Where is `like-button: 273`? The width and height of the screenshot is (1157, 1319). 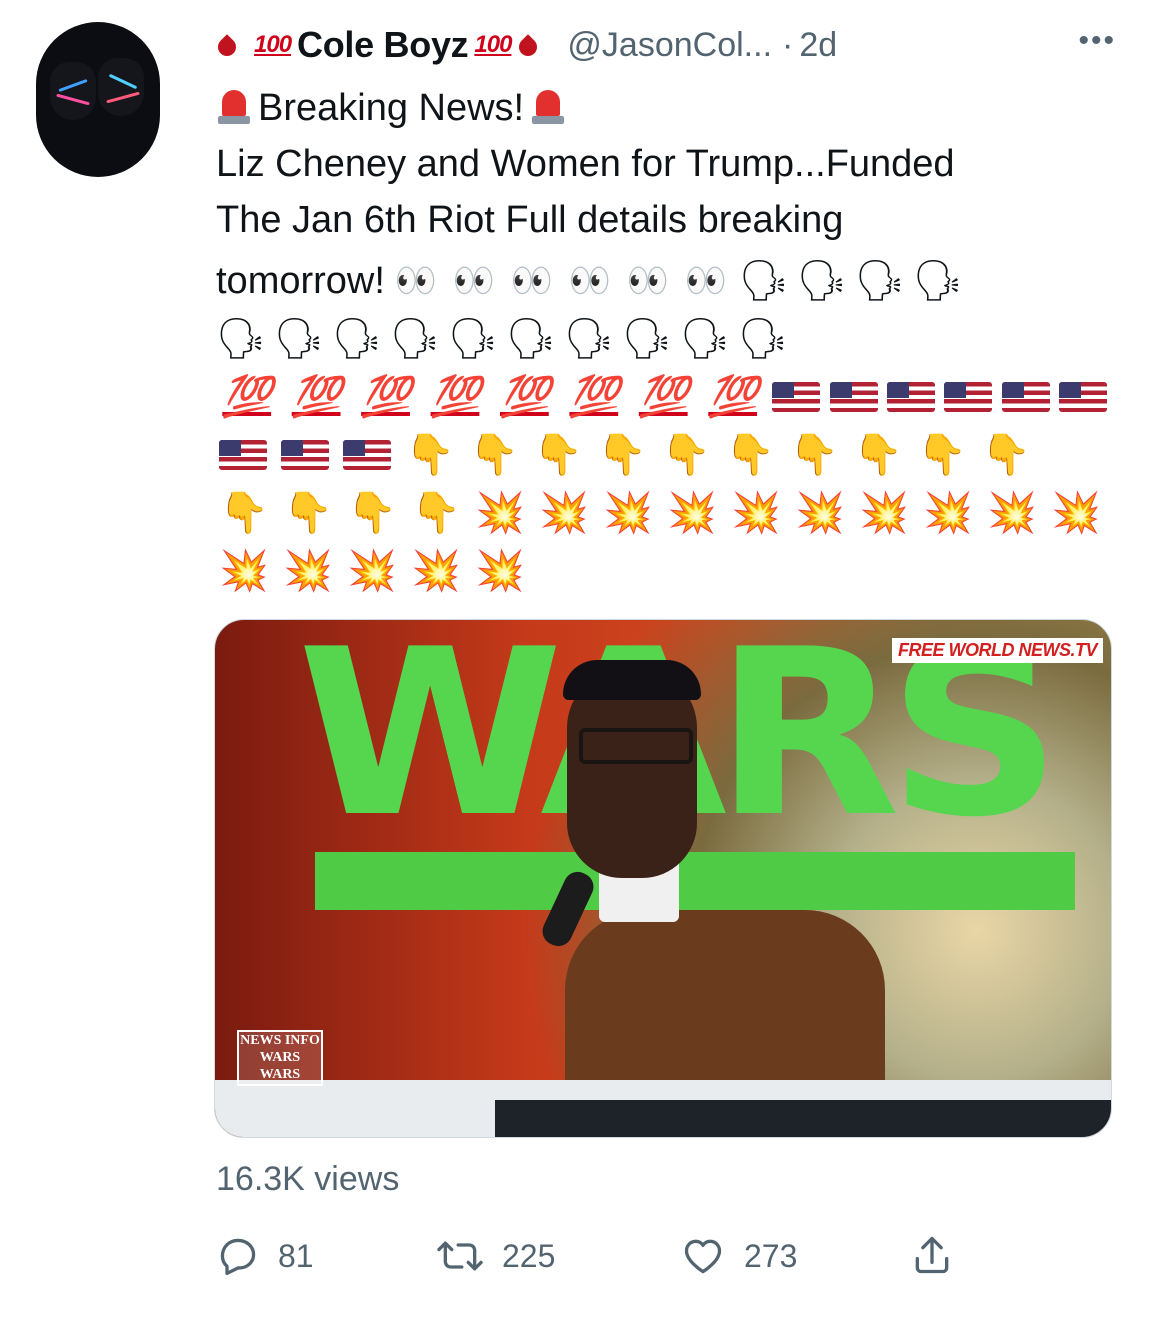 like-button: 273 is located at coordinates (738, 1256).